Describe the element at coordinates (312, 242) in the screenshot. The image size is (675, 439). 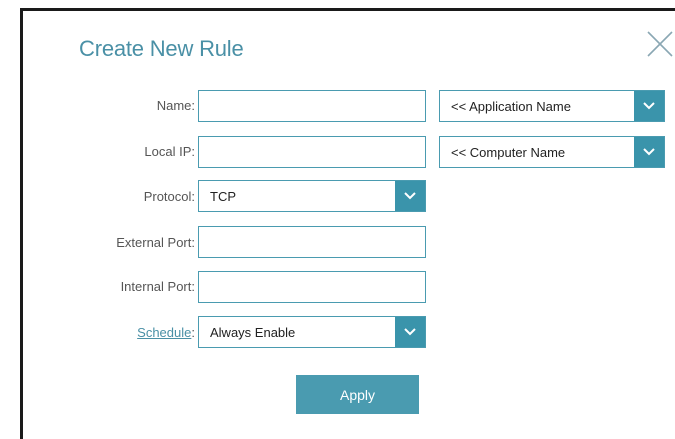
I see `external-port-input` at that location.